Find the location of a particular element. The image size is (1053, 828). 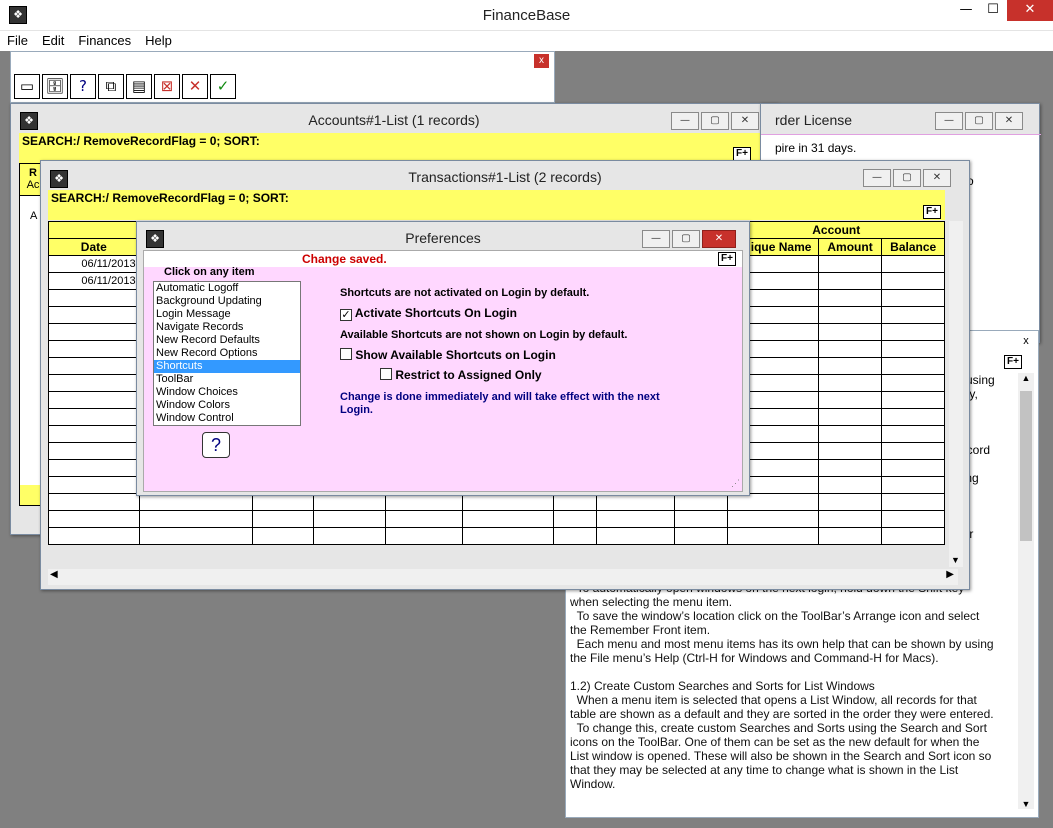

prefs-opt-show: Show Available Shortcuts on Login is located at coordinates (448, 355).